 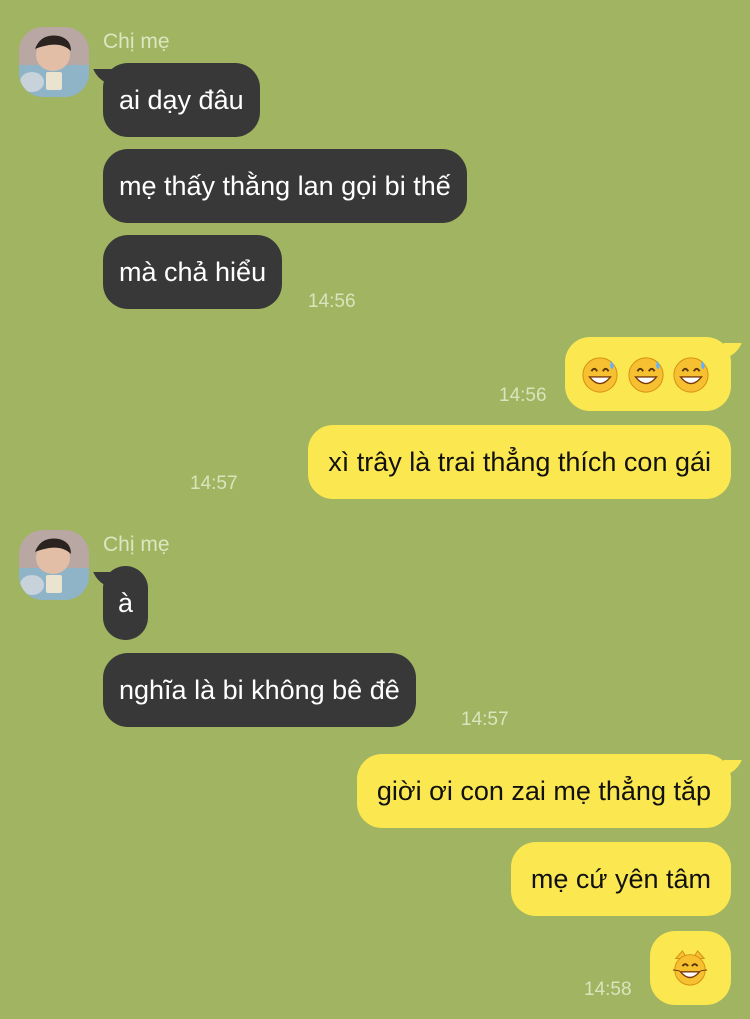 I want to click on message-timestamp: 14:58, so click(x=608, y=989).